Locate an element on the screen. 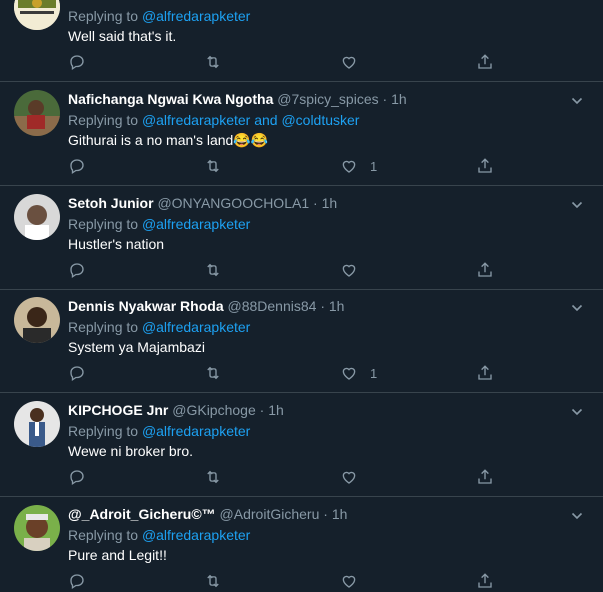 This screenshot has height=592, width=603. display-name: Setoh Junior is located at coordinates (111, 203).